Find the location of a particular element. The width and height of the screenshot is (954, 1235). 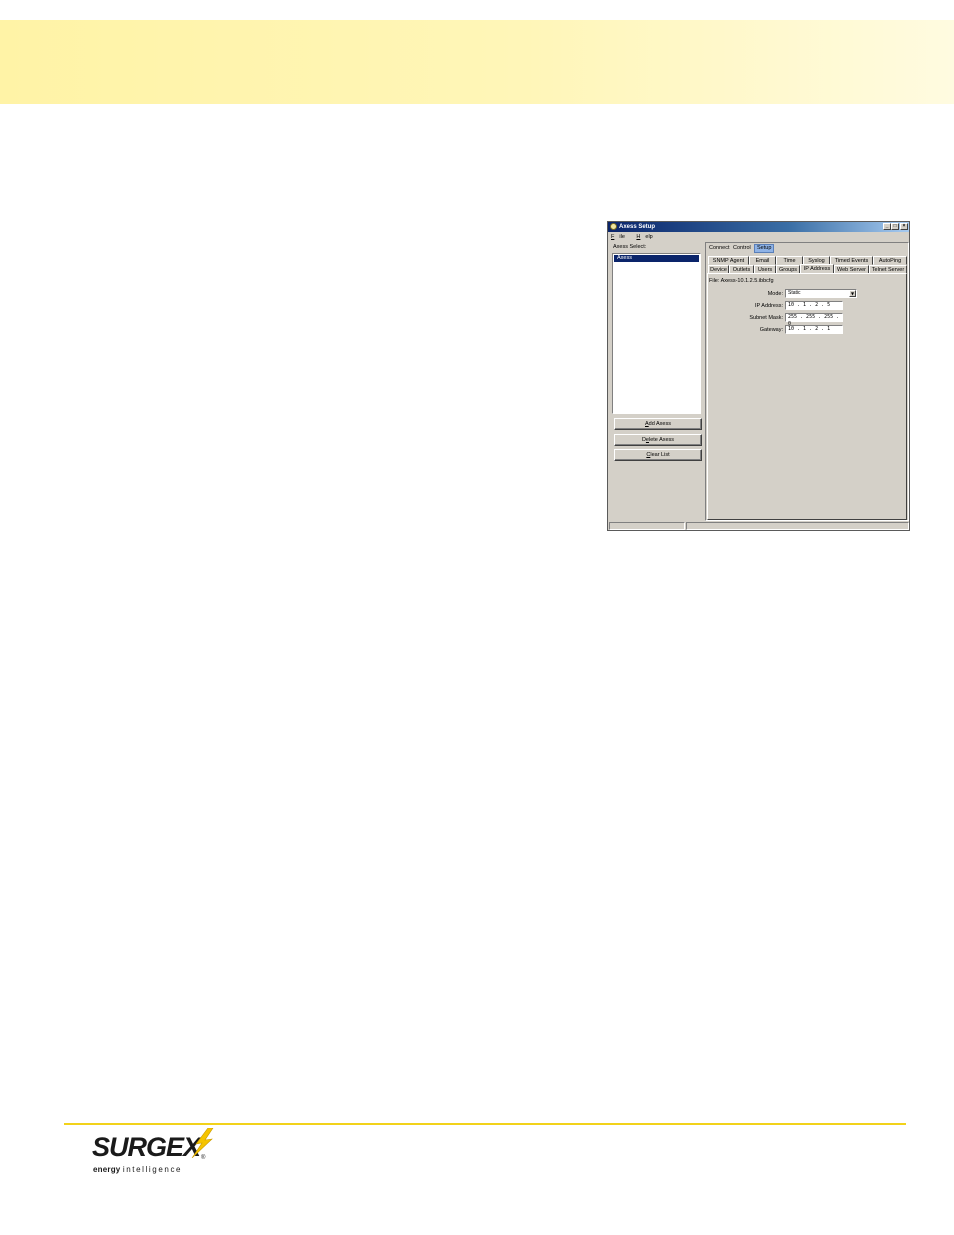

tab-email: Email is located at coordinates (762, 260).